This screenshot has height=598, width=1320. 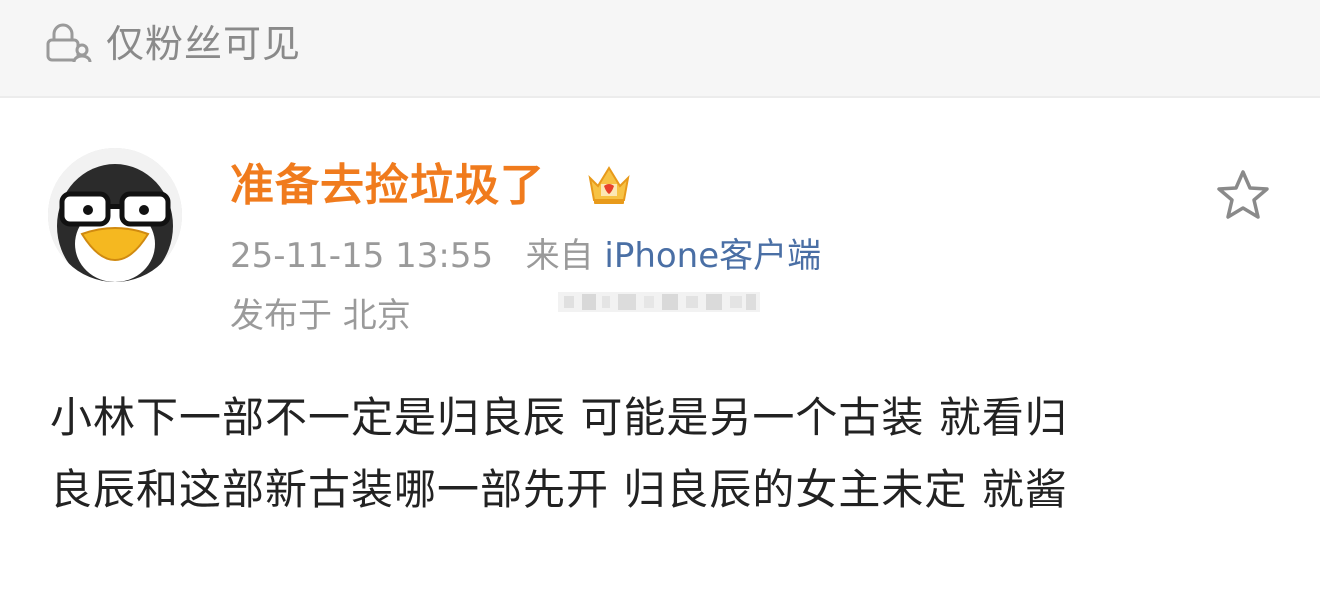 I want to click on post-body-line: 良辰和这部新古装哪一部先开 归良辰的女主未定 就酱, so click(x=559, y=489).